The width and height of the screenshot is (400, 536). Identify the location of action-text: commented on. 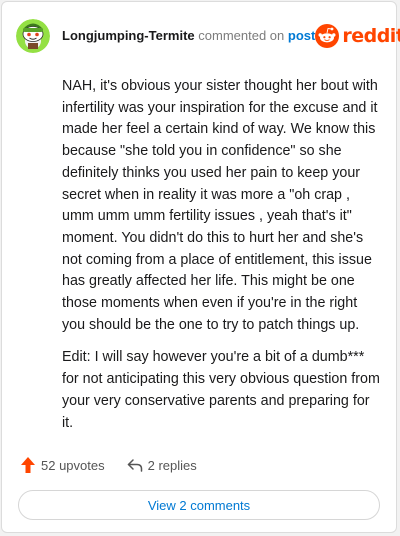
(241, 35).